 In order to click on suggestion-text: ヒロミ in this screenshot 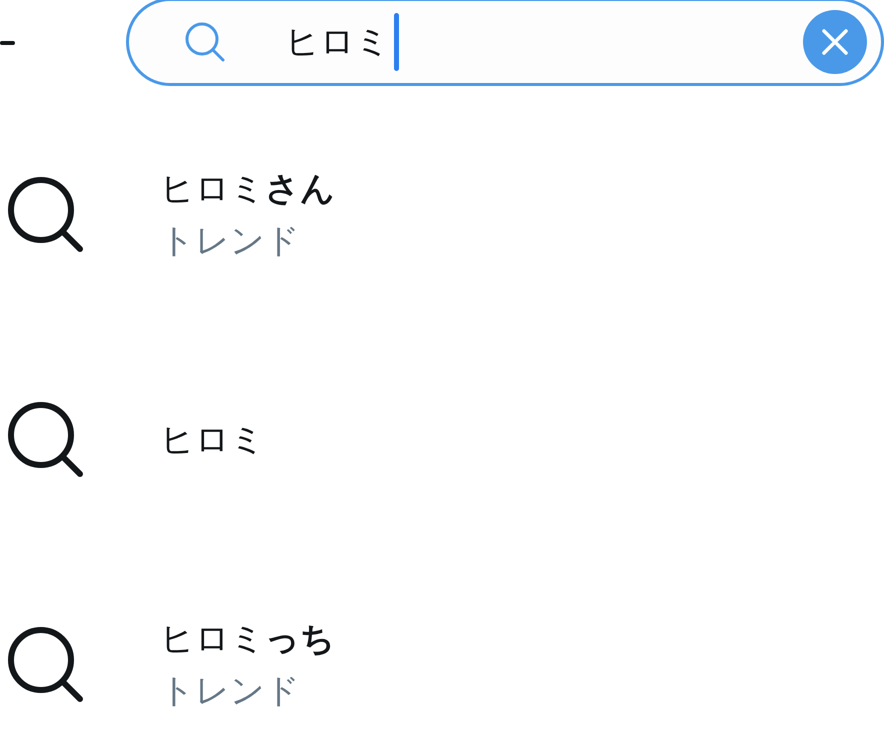, I will do `click(212, 439)`.